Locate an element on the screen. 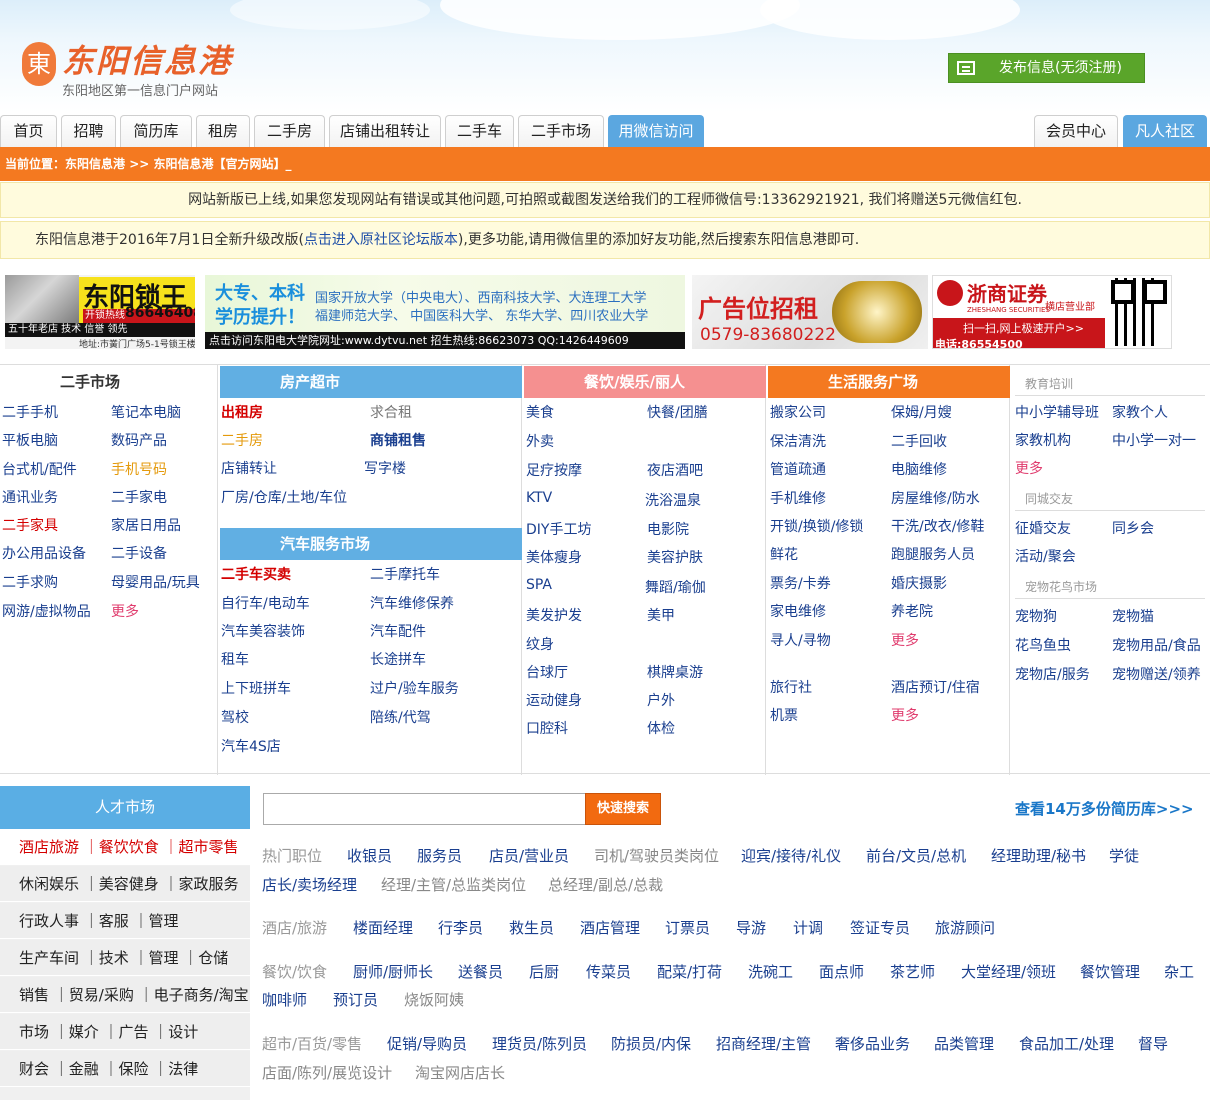 The image size is (1210, 1100). talent-category-row: 酒店旅游 ｜餐饮饮食 ｜超市零售 is located at coordinates (125, 847).